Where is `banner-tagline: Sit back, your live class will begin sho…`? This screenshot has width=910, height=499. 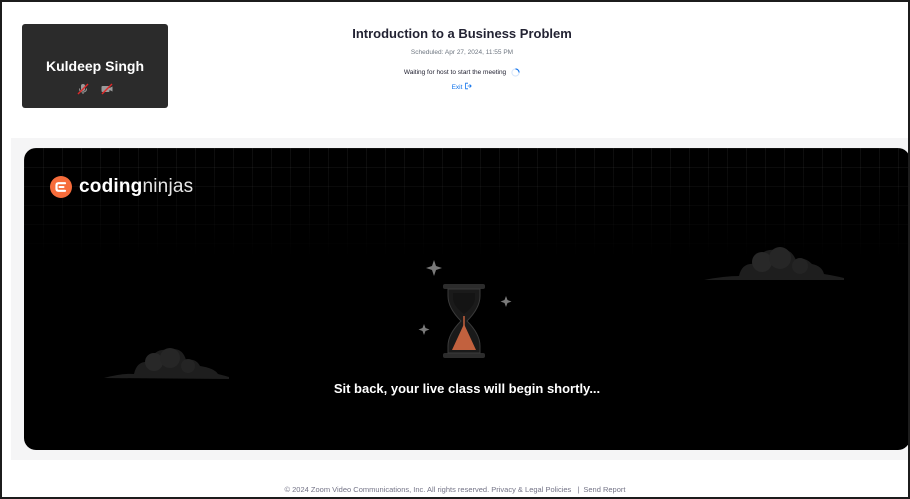
banner-tagline: Sit back, your live class will begin sho… is located at coordinates (467, 388).